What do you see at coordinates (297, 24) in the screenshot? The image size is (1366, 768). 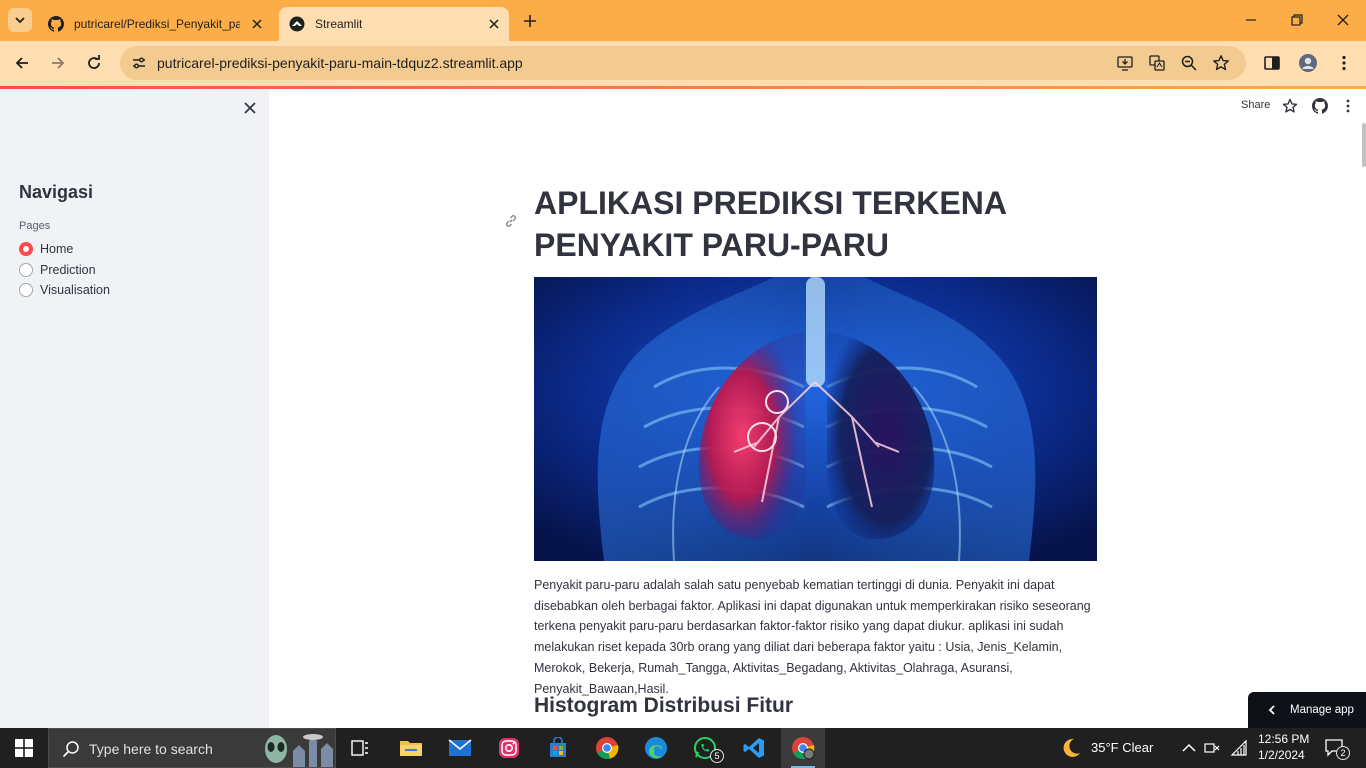 I see `streamlit-icon` at bounding box center [297, 24].